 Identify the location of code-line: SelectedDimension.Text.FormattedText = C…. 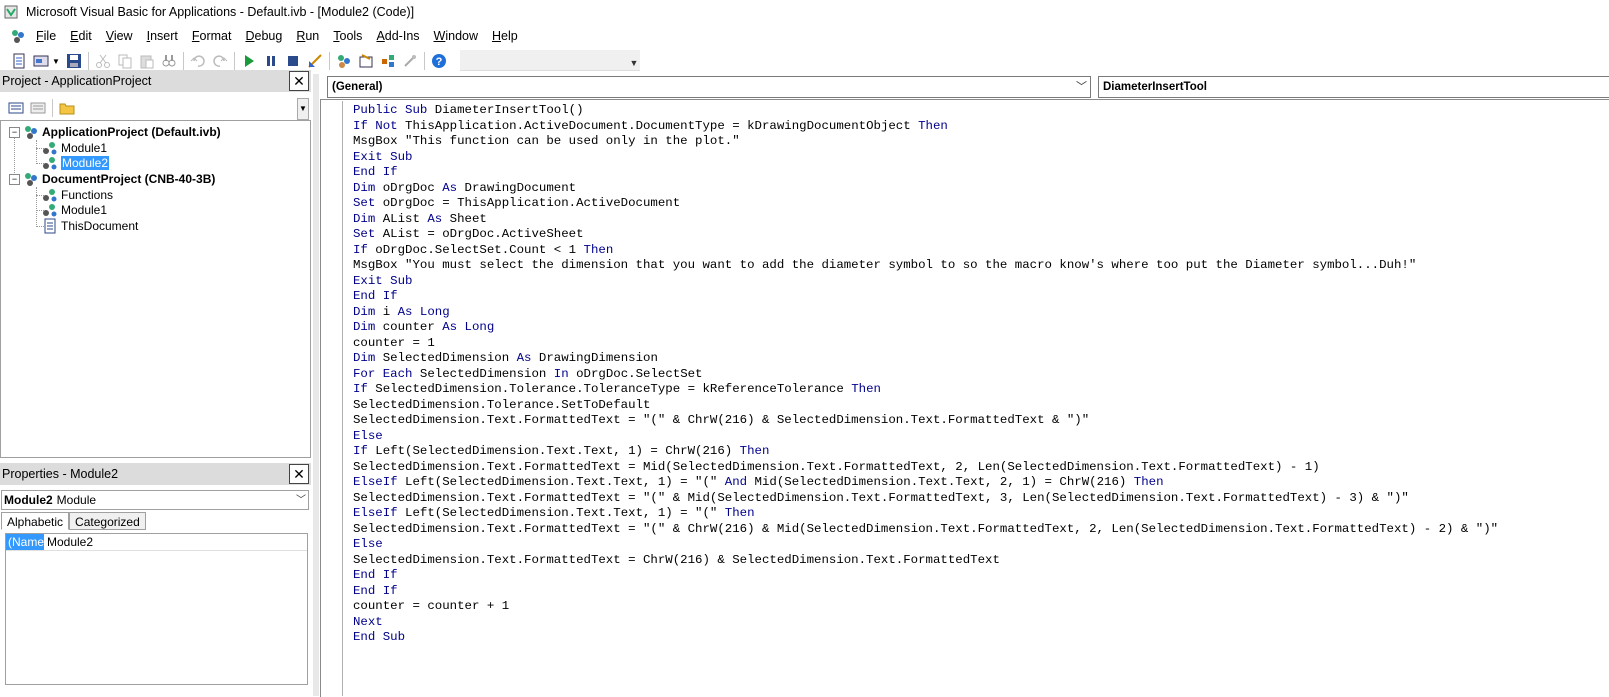
(978, 561).